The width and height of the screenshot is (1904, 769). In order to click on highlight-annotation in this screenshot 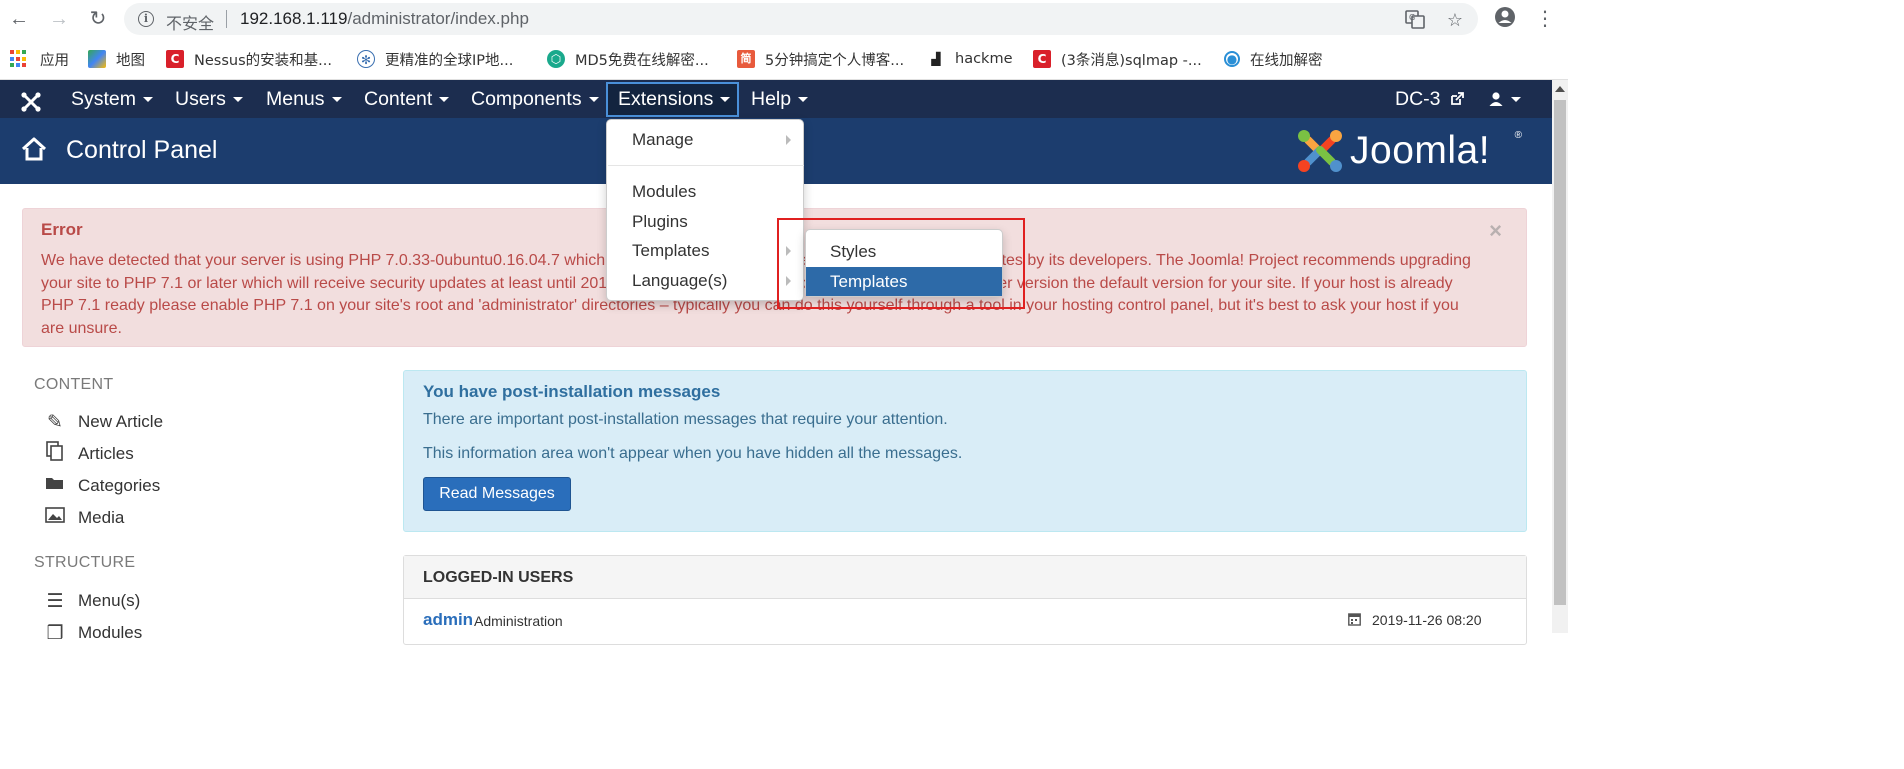, I will do `click(901, 263)`.